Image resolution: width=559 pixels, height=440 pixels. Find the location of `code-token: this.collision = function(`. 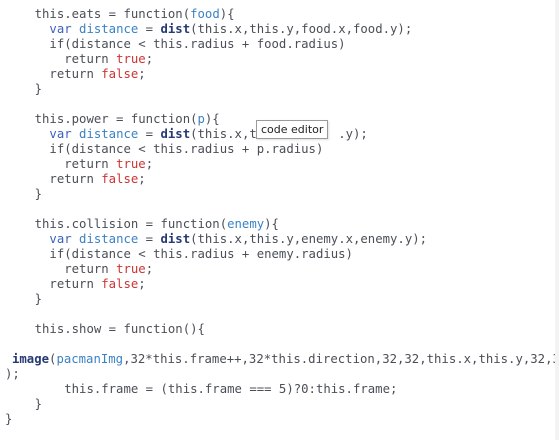

code-token: this.collision = function( is located at coordinates (131, 224).